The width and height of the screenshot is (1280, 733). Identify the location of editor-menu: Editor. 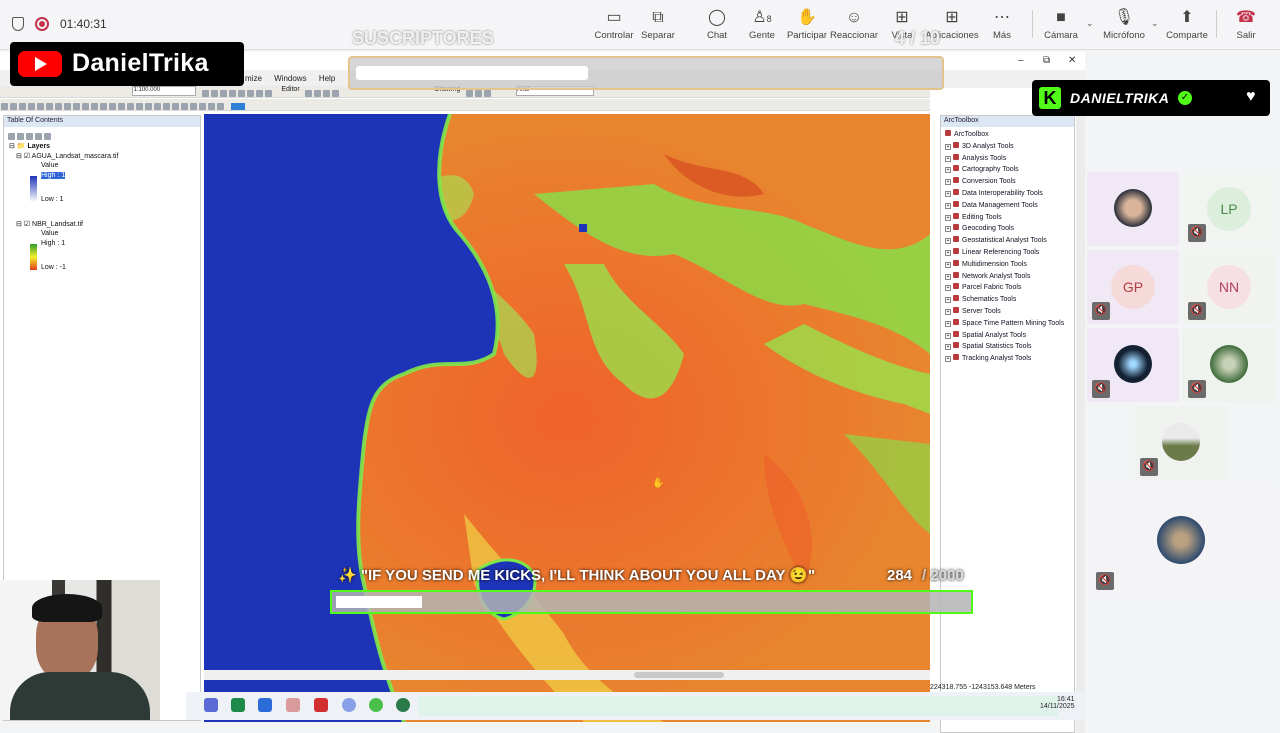
(290, 89).